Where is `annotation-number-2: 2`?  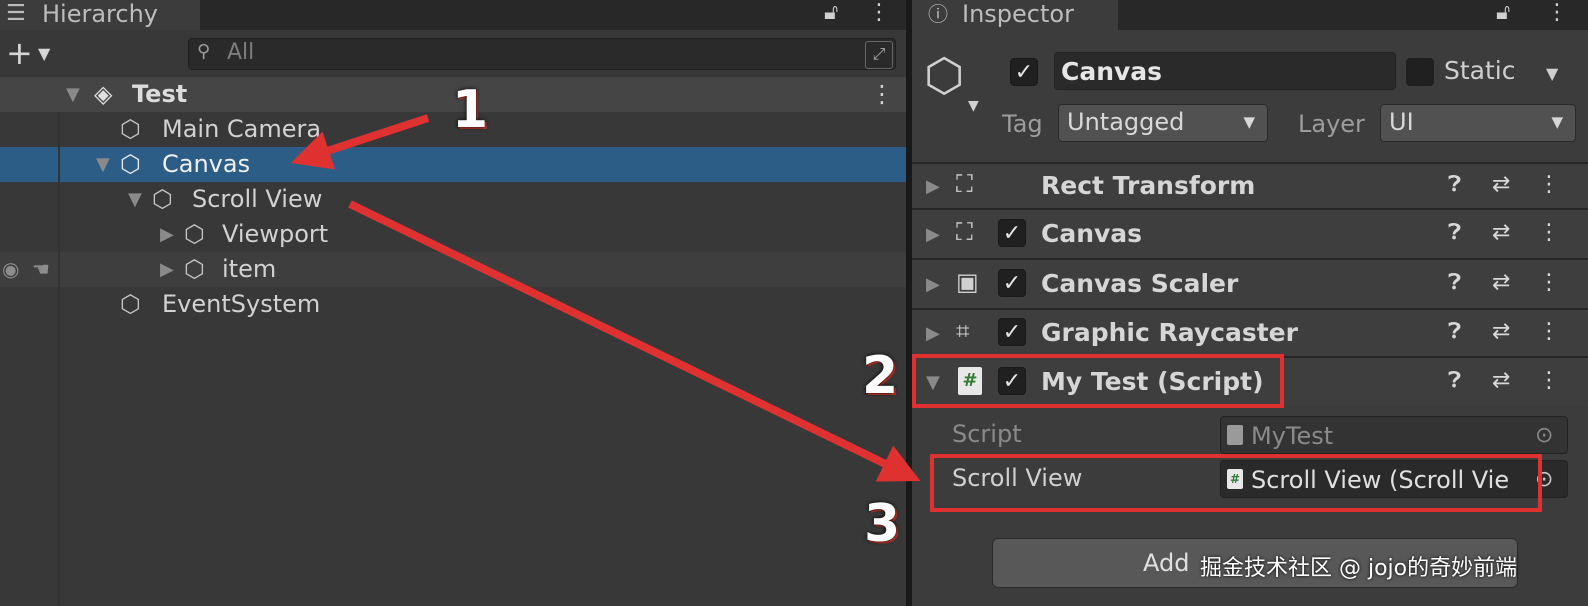
annotation-number-2: 2 is located at coordinates (880, 376).